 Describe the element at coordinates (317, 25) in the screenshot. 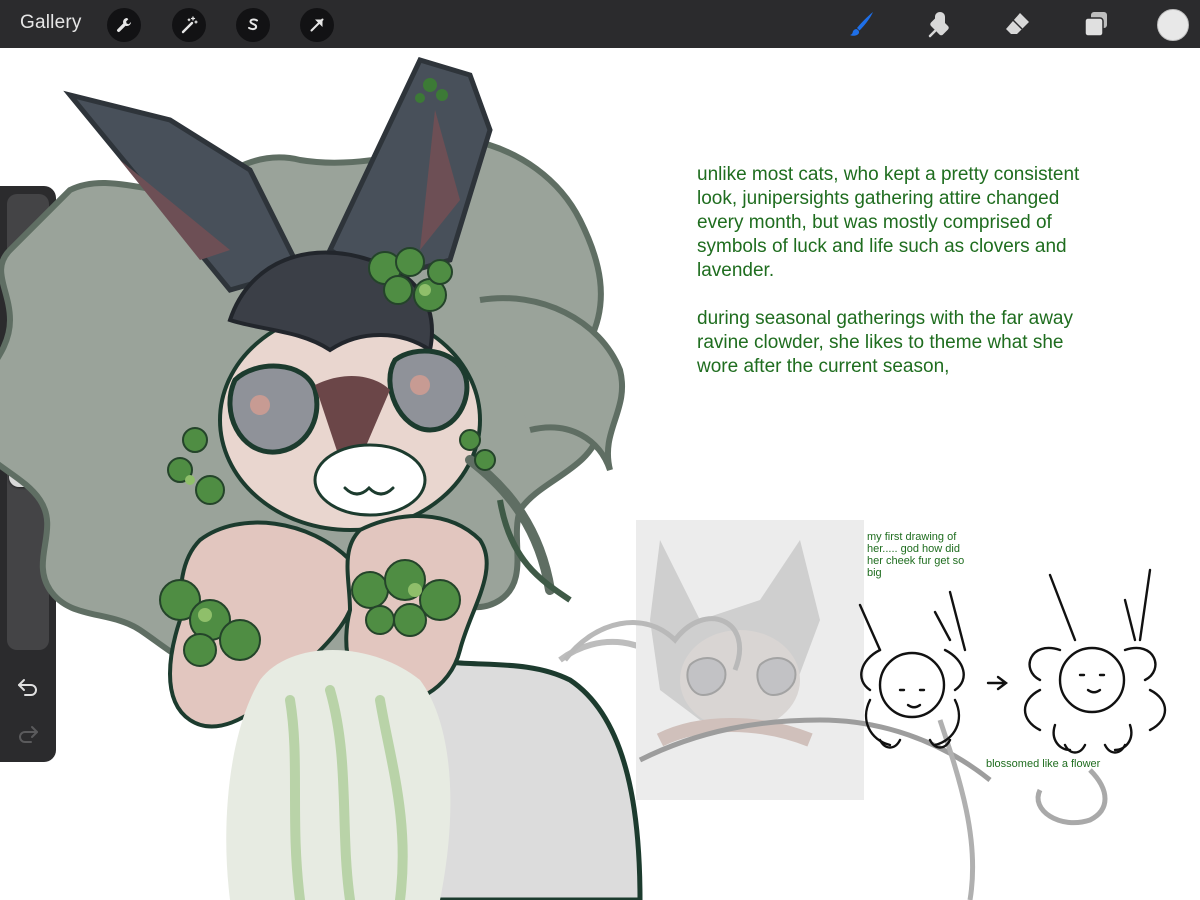

I see `arrow-cursor-icon` at that location.